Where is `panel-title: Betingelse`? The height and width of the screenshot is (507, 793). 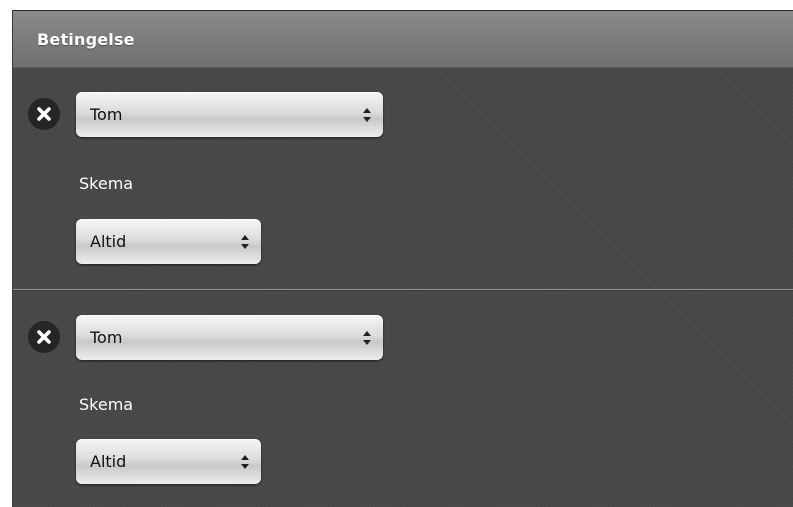
panel-title: Betingelse is located at coordinates (86, 39).